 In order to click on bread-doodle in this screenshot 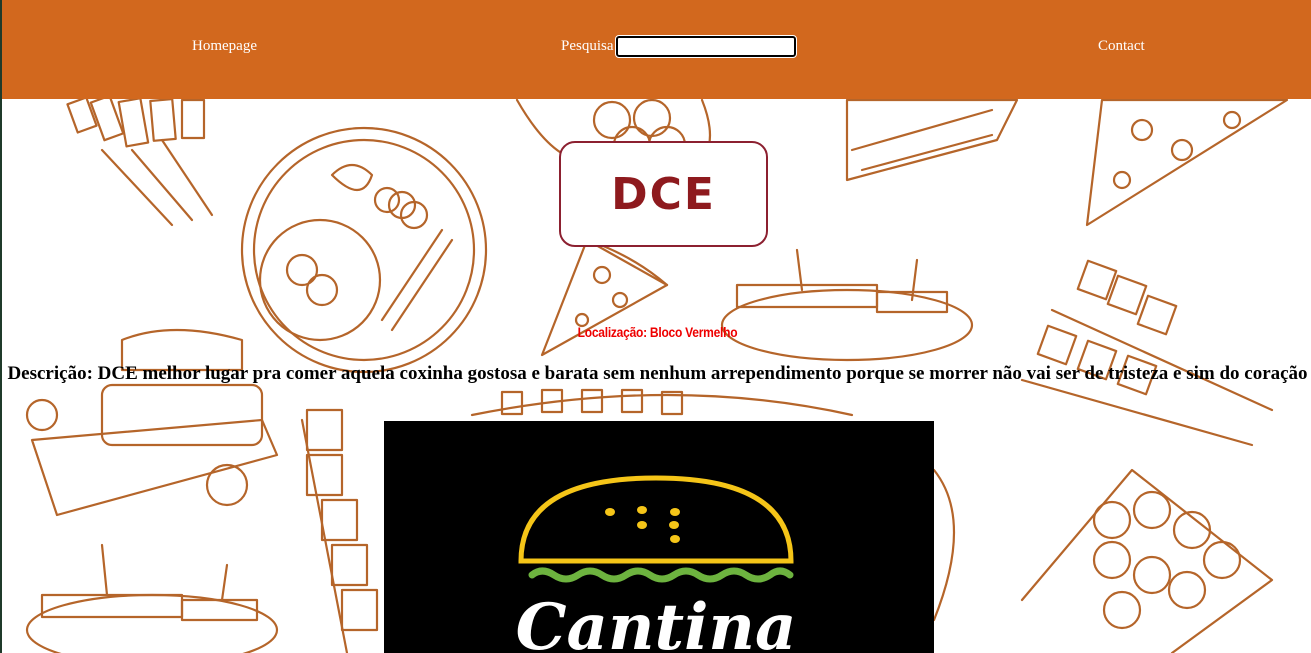, I will do `click(152, 422)`.